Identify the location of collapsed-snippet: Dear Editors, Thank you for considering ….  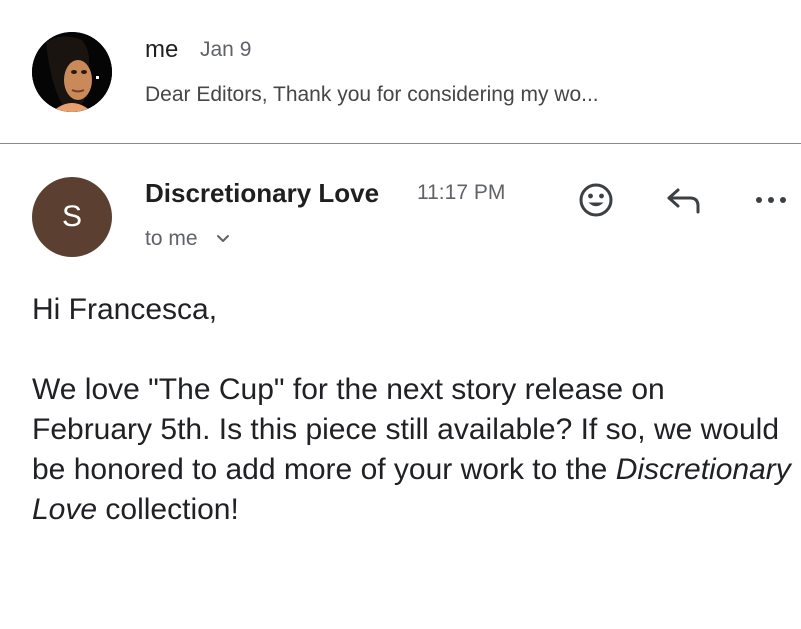
(372, 94).